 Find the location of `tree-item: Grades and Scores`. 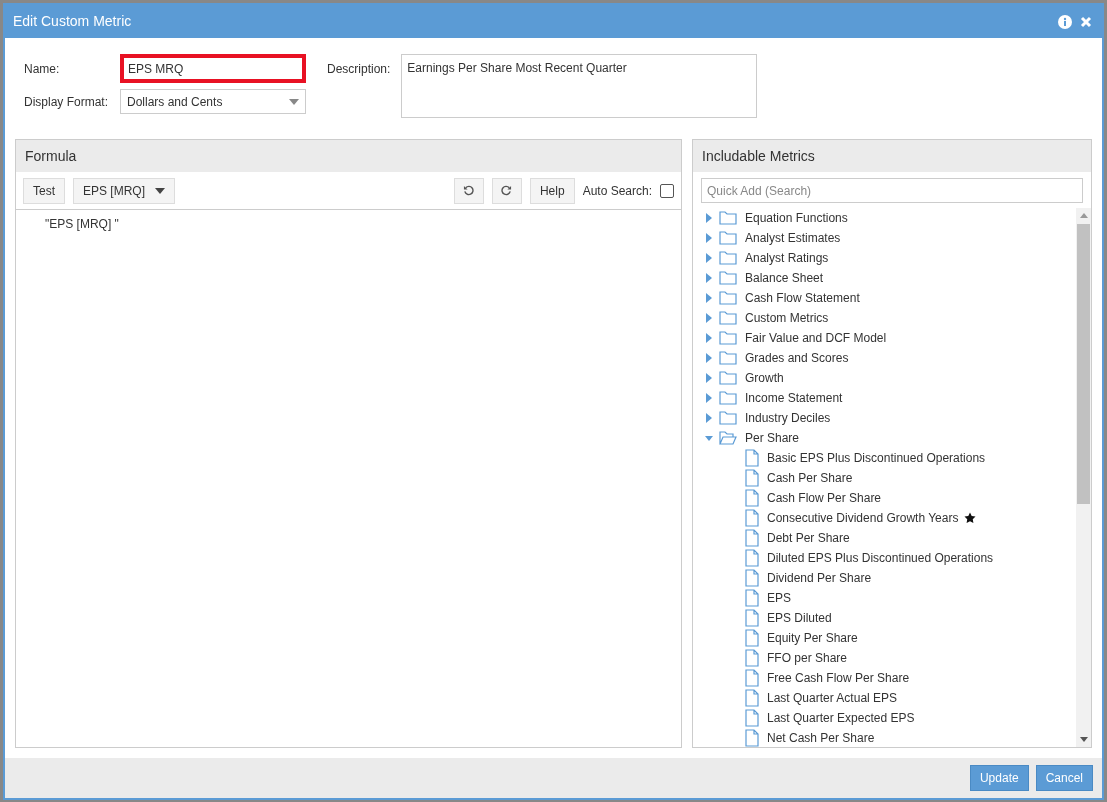

tree-item: Grades and Scores is located at coordinates (797, 358).